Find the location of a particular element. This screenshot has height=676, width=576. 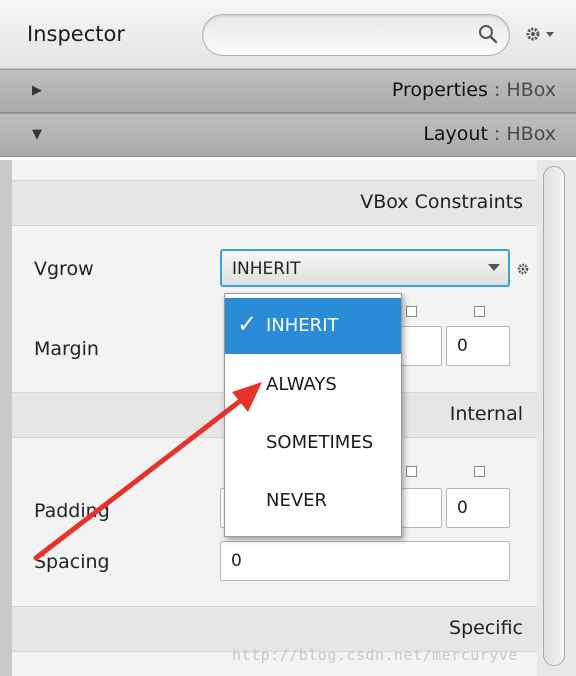

dropdown-option-inherit: ✓ INHERIT is located at coordinates (313, 326).